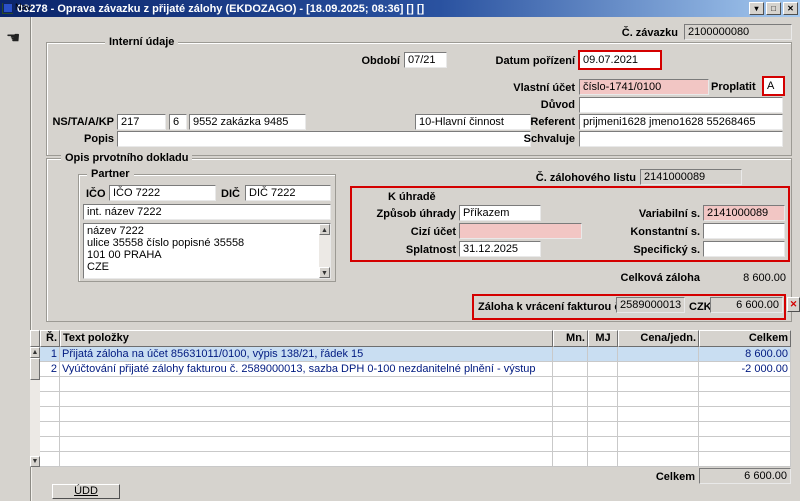  Describe the element at coordinates (666, 250) in the screenshot. I see `specific-symbol-label: Specifický s.` at that location.